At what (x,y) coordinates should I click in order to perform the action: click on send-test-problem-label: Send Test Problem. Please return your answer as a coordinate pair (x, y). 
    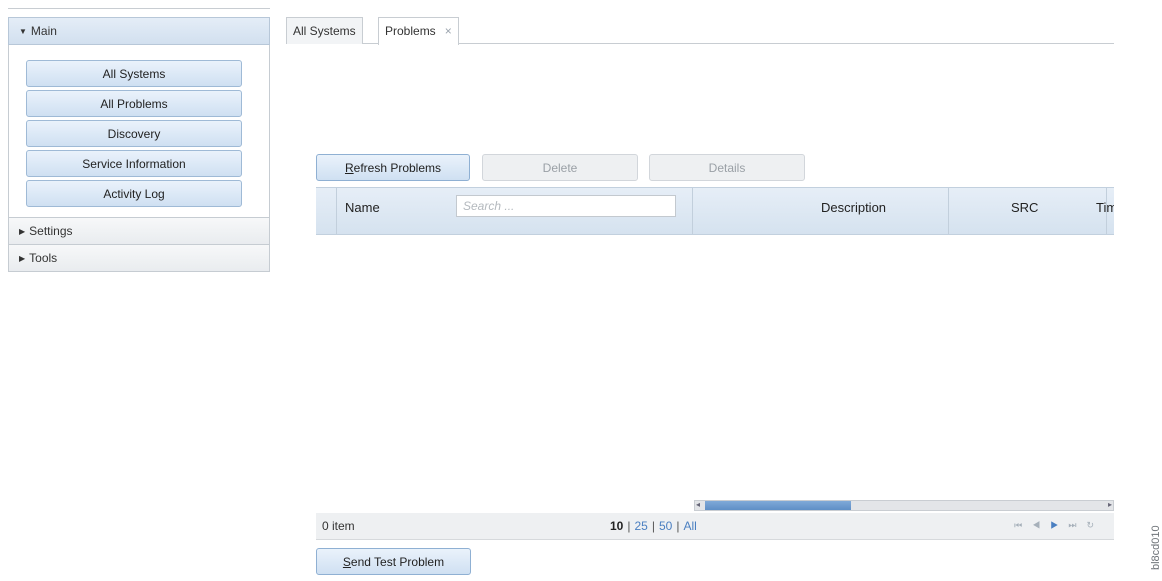
    Looking at the image, I should click on (393, 562).